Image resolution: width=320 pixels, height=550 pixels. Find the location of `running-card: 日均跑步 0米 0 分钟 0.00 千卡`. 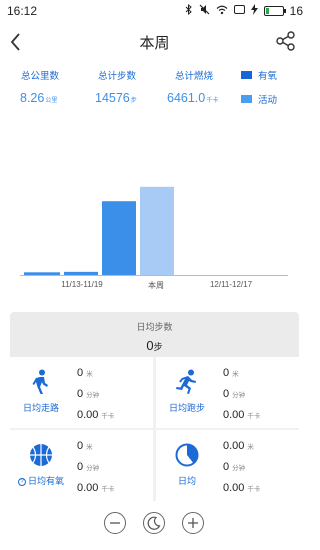

running-card: 日均跑步 0米 0 分钟 0.00 千卡 is located at coordinates (227, 392).